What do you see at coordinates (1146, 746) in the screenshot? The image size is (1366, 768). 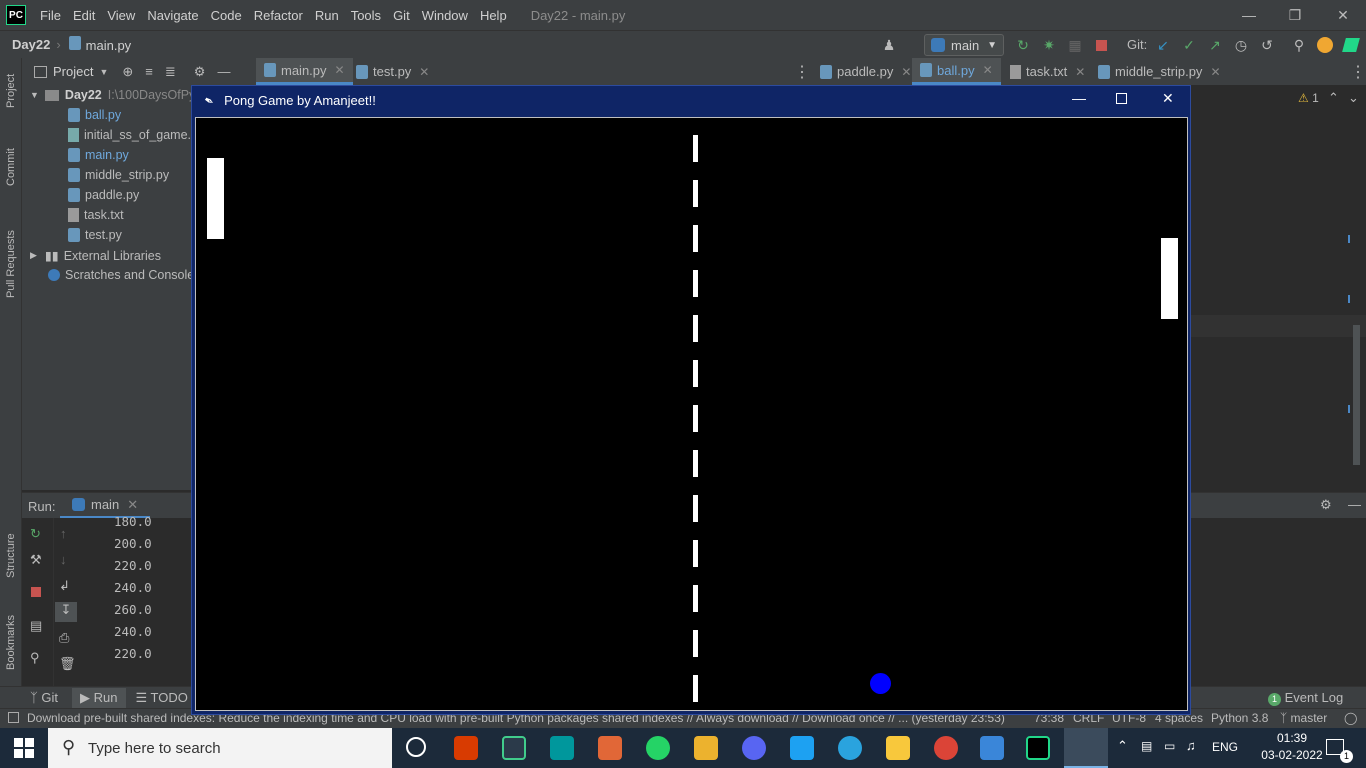 I see `network-icon: ▤` at bounding box center [1146, 746].